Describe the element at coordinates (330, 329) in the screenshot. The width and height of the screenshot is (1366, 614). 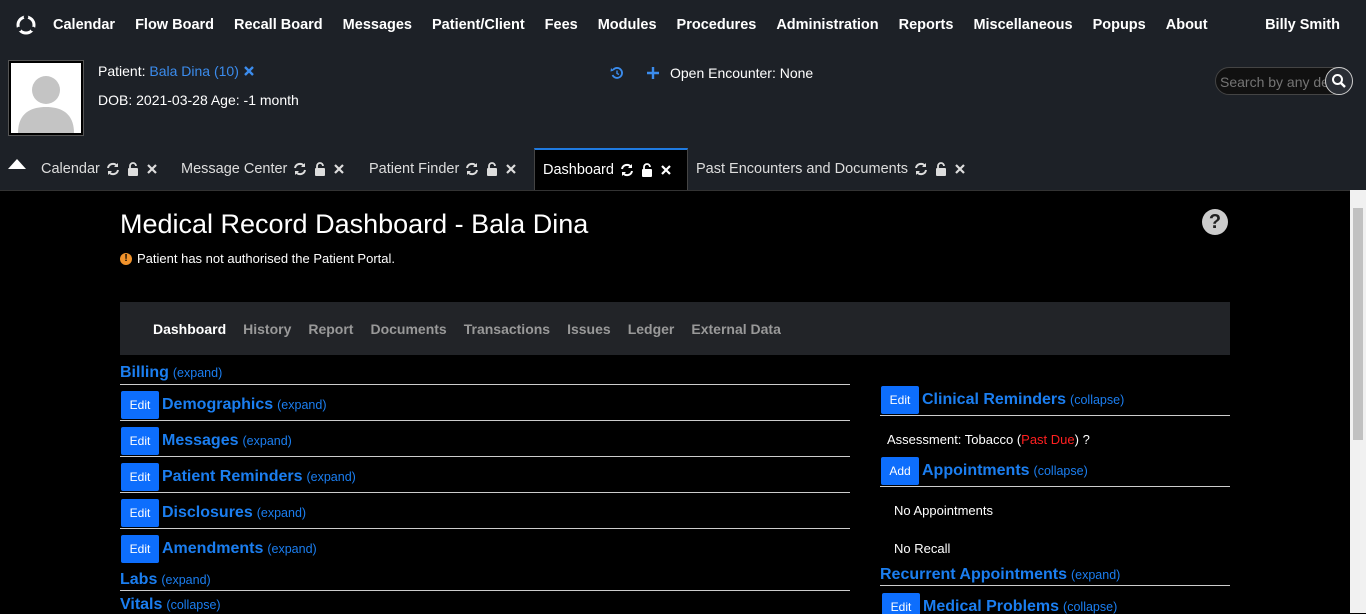
I see `subnav-report: Report` at that location.